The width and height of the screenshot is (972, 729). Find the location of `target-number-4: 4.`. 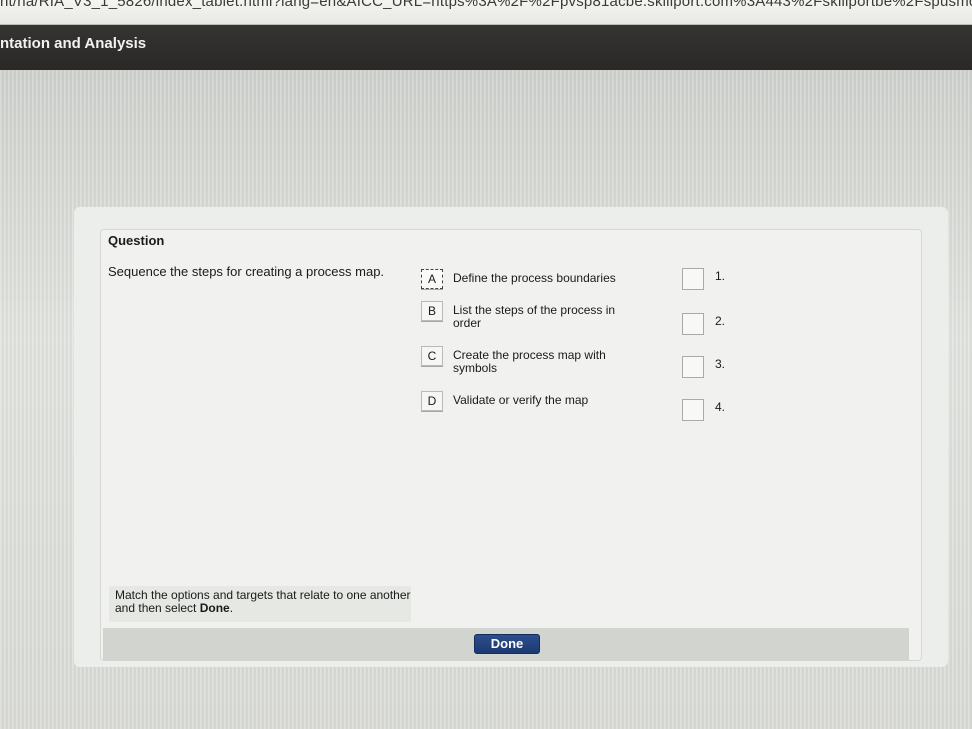

target-number-4: 4. is located at coordinates (720, 407).